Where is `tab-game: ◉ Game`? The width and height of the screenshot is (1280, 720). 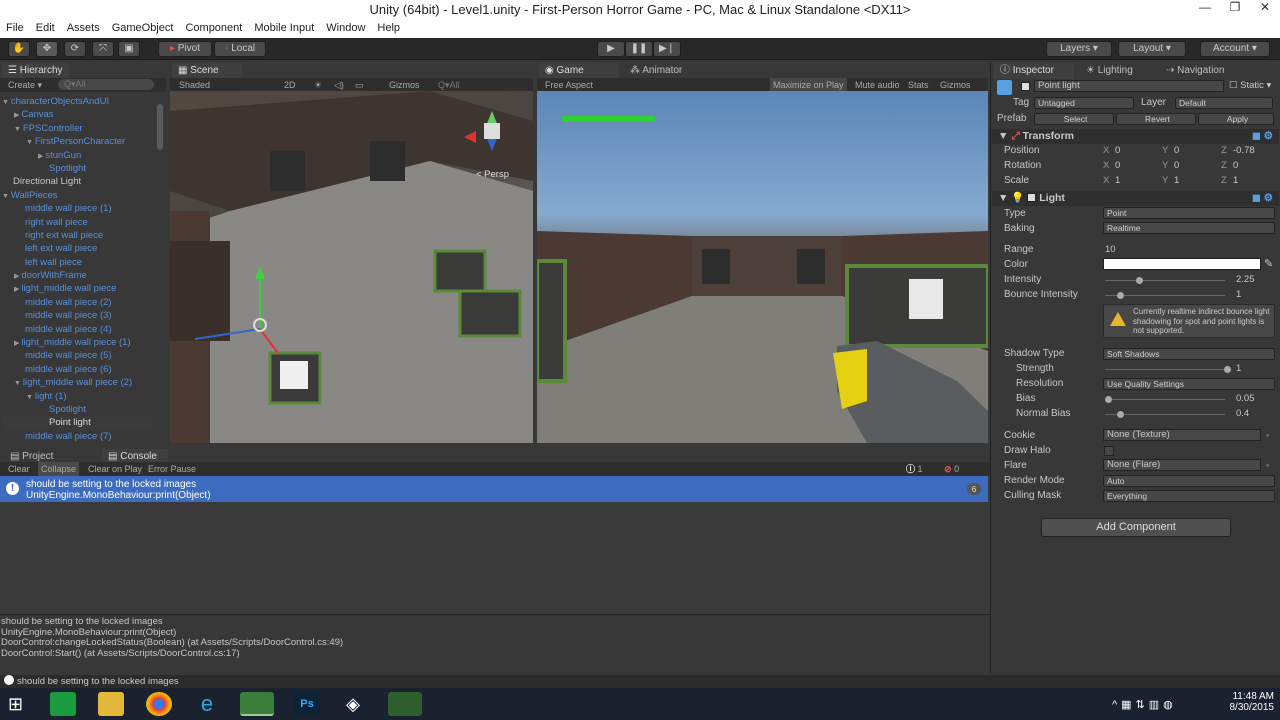 tab-game: ◉ Game is located at coordinates (579, 71).